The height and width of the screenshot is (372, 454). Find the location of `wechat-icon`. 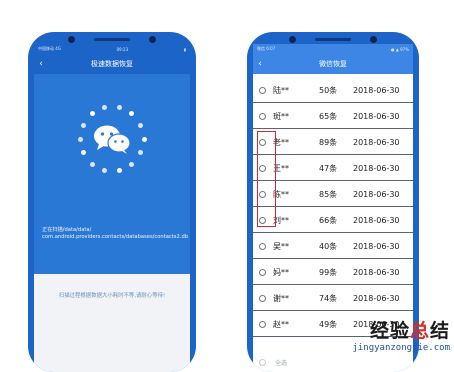

wechat-icon is located at coordinates (112, 139).